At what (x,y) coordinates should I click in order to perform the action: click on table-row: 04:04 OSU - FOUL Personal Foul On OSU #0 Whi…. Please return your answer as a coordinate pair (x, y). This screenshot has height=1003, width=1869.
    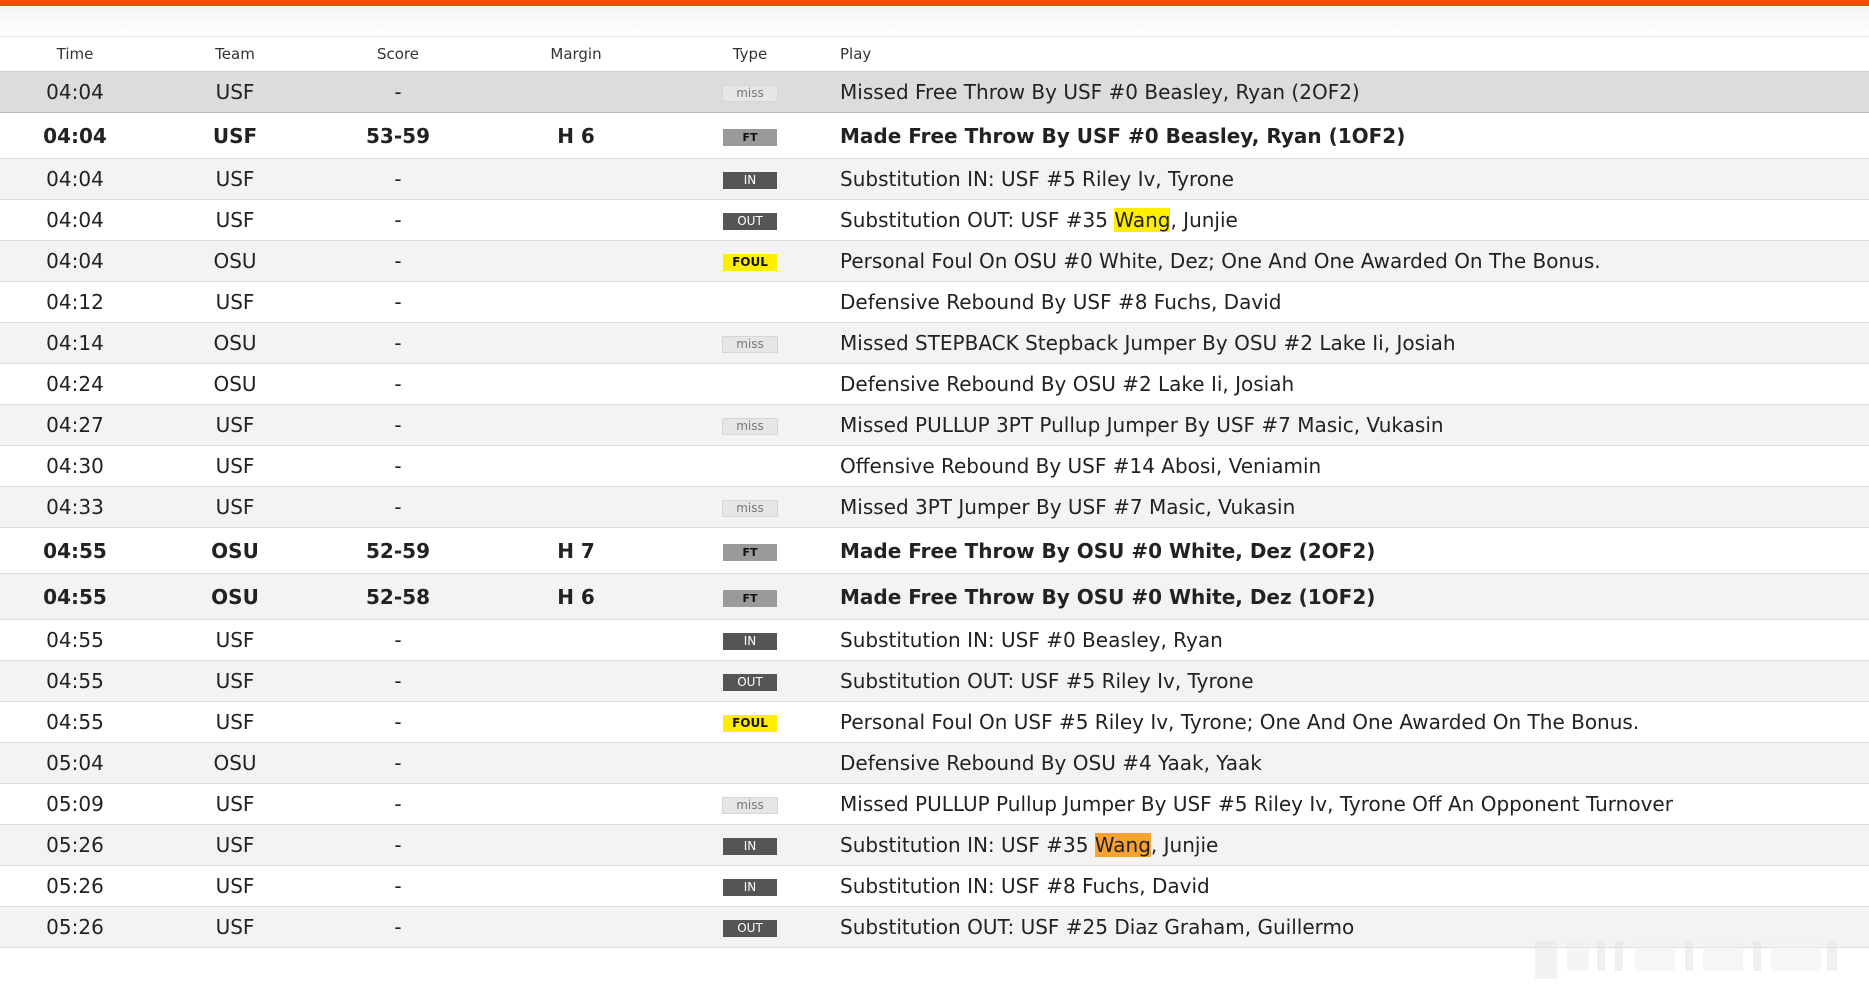
    Looking at the image, I should click on (934, 261).